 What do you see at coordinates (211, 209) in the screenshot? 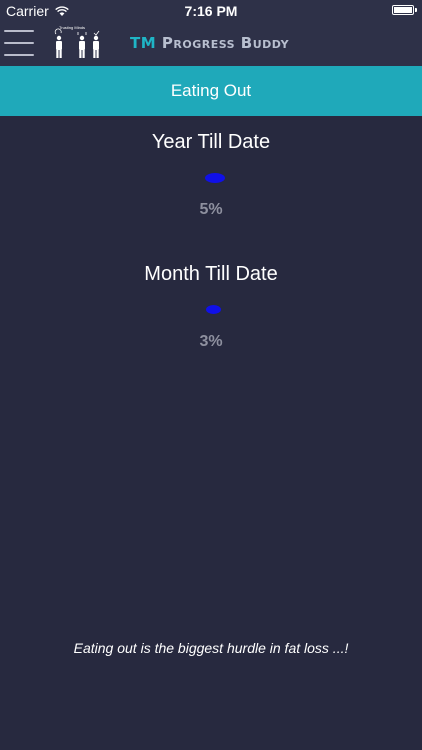
I see `year-progress-percent: 5%` at bounding box center [211, 209].